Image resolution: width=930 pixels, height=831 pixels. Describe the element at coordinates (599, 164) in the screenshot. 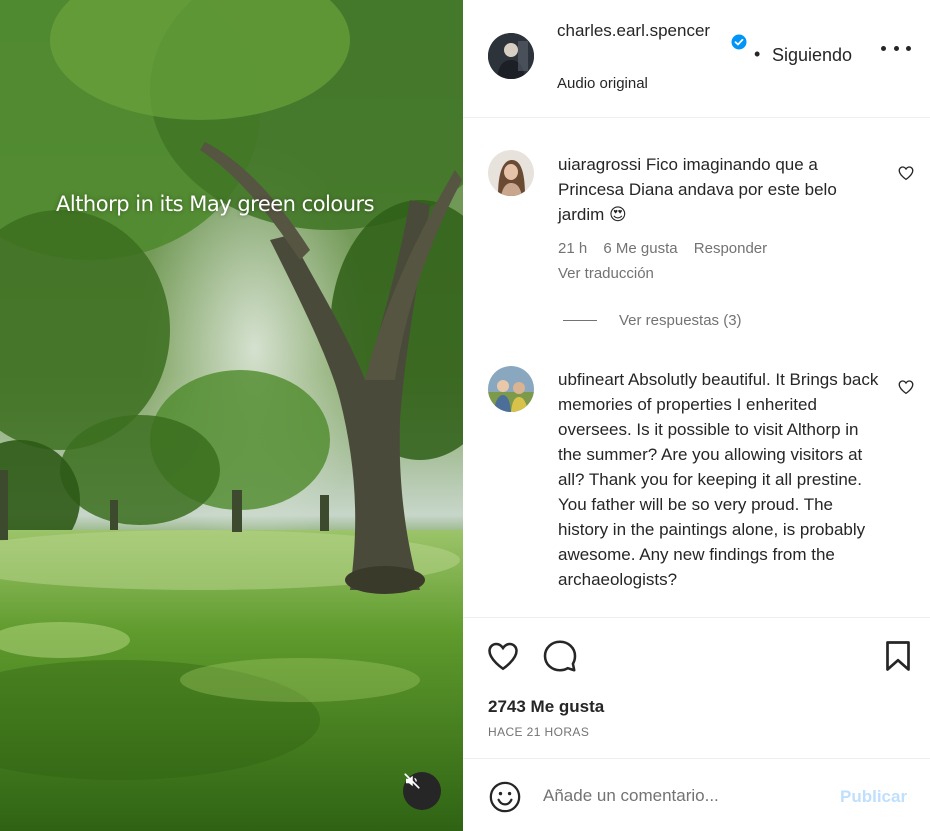

I see `comment-username: uiaragrossi` at that location.